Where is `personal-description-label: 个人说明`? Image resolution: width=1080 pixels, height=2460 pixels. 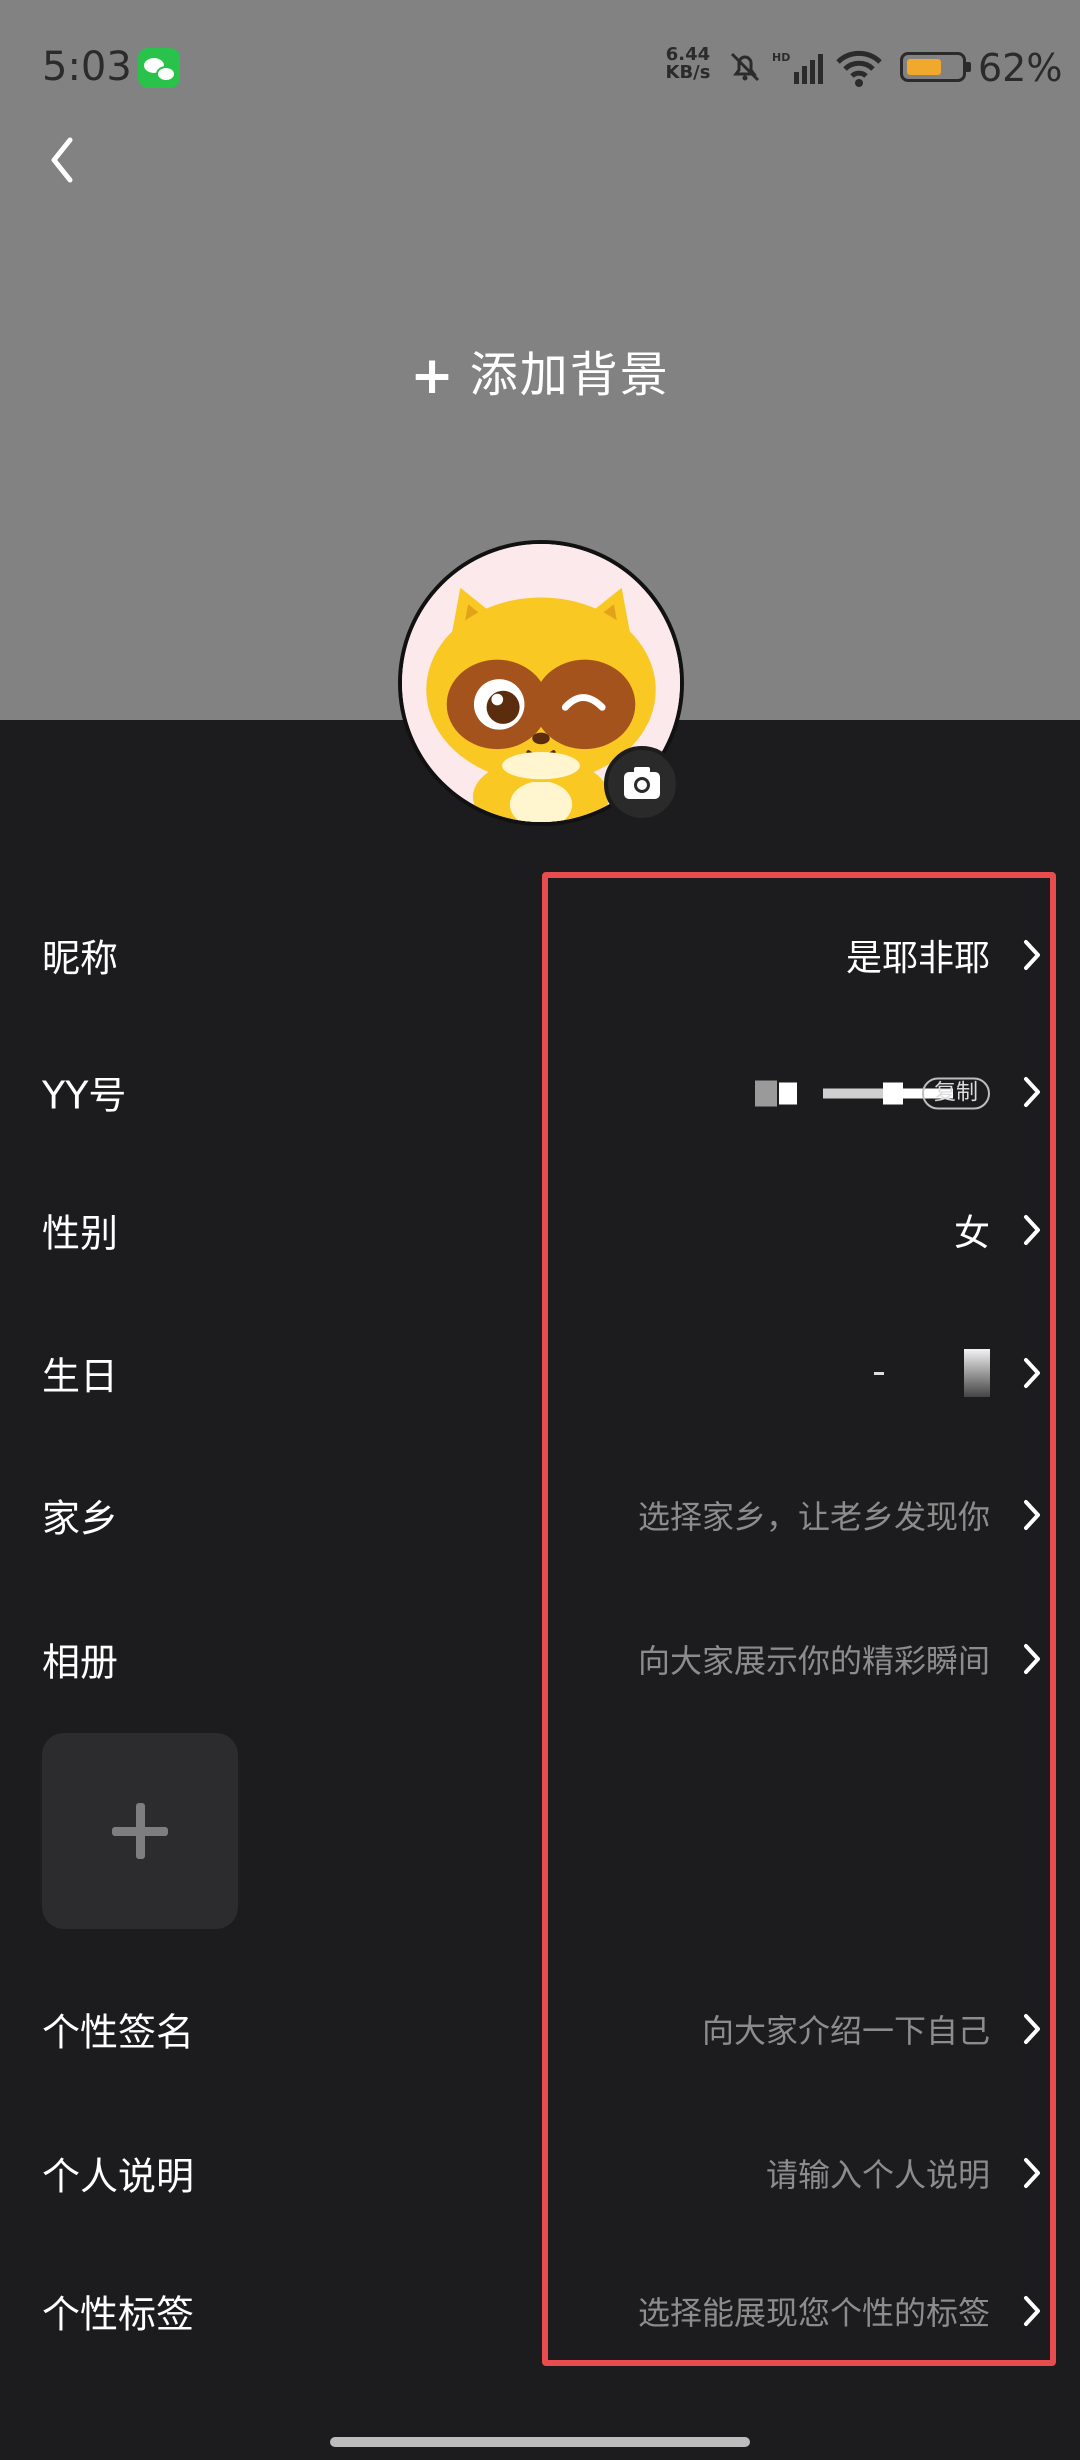 personal-description-label: 个人说明 is located at coordinates (118, 2176).